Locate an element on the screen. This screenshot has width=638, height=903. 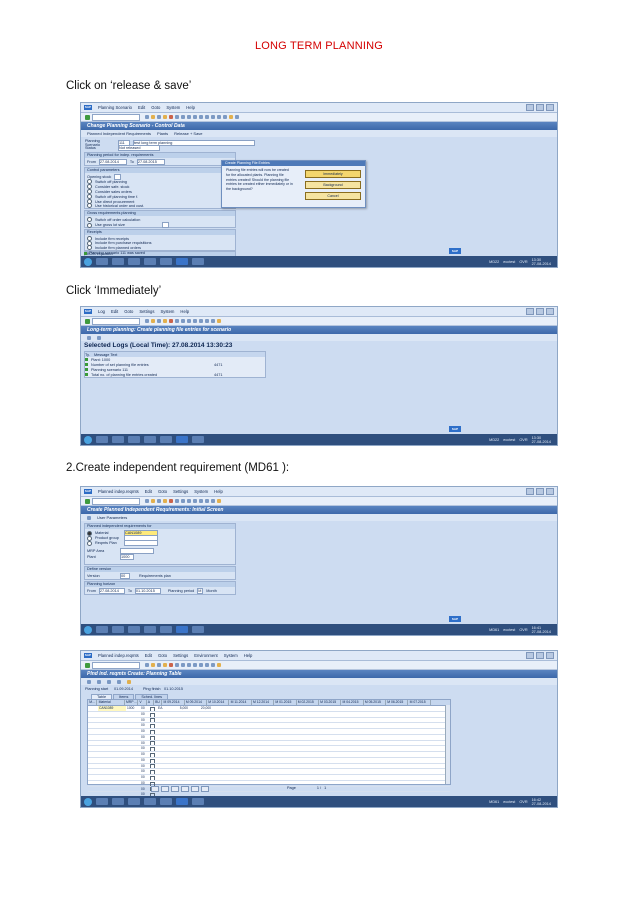
col-header: M 01.2015 is located at coordinates (285, 702).